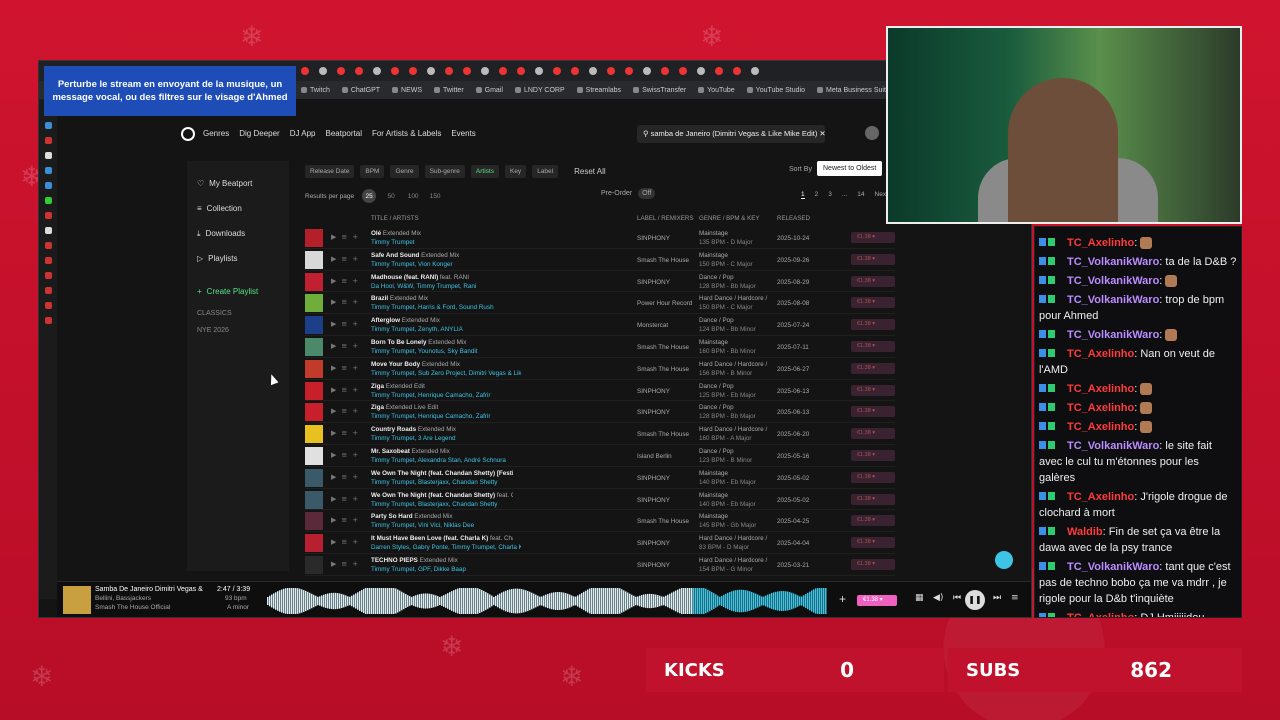 Image resolution: width=1280 pixels, height=720 pixels. Describe the element at coordinates (1004, 560) in the screenshot. I see `support-chat-button` at that location.